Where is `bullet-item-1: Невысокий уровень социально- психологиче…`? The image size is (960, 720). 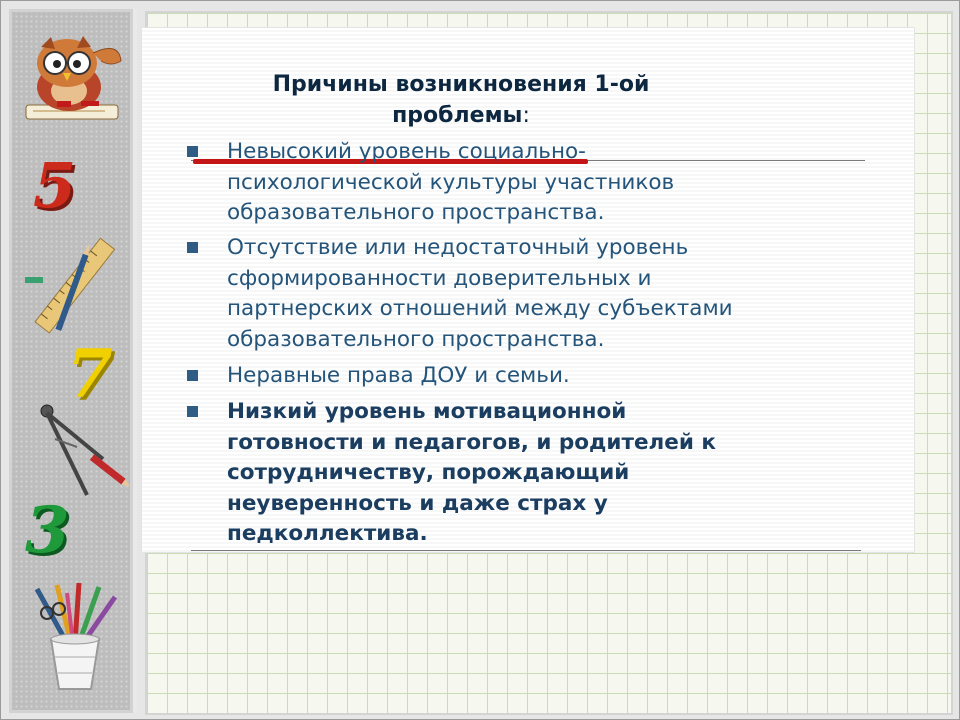 bullet-item-1: Невысокий уровень социально- психологиче… is located at coordinates (532, 183).